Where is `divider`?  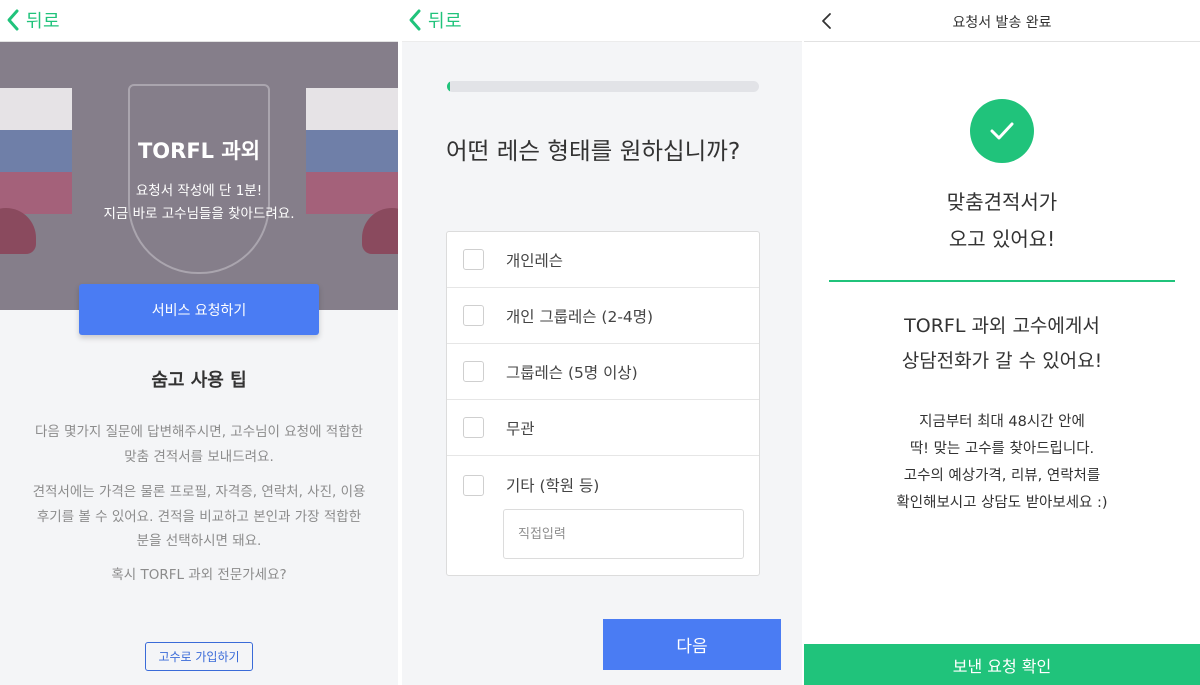 divider is located at coordinates (1002, 281).